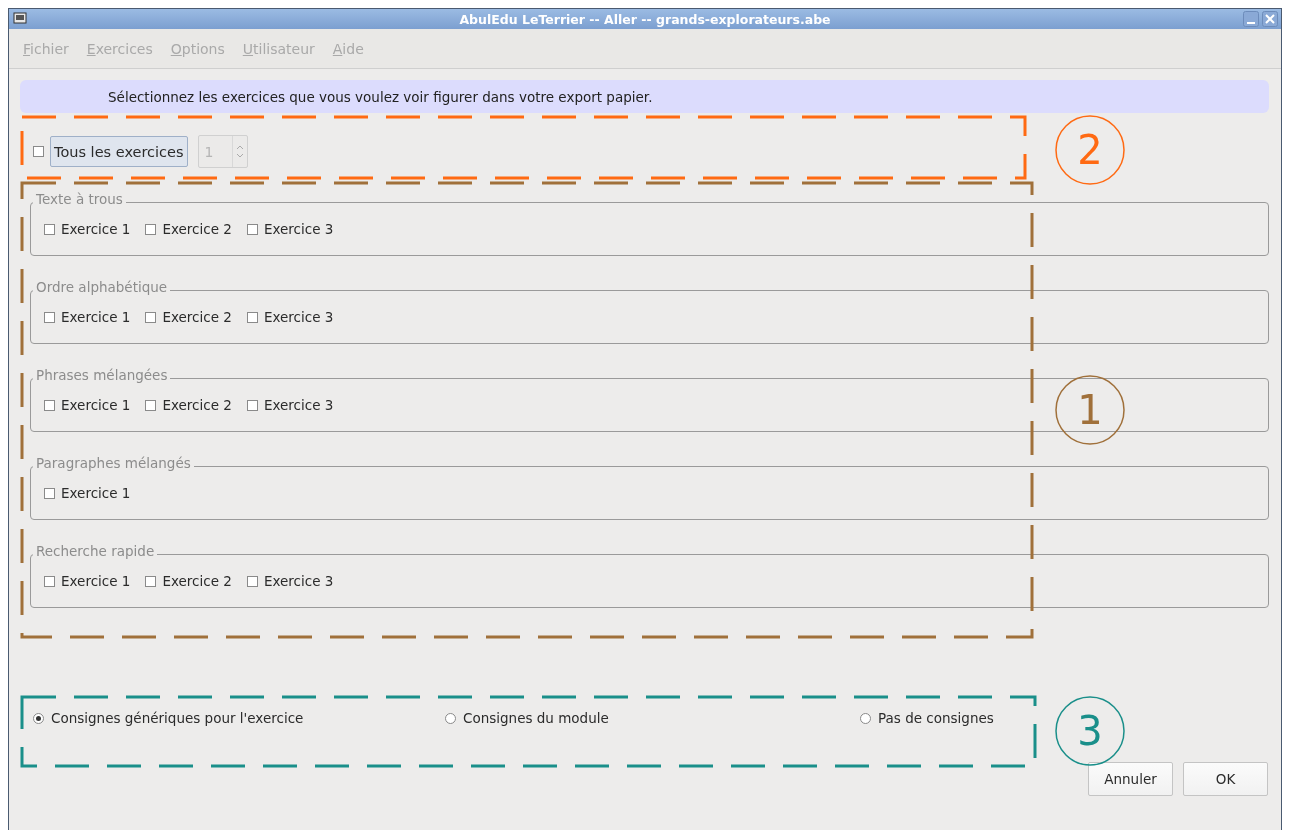 This screenshot has width=1289, height=830. I want to click on dialog-button: OK, so click(1225, 779).